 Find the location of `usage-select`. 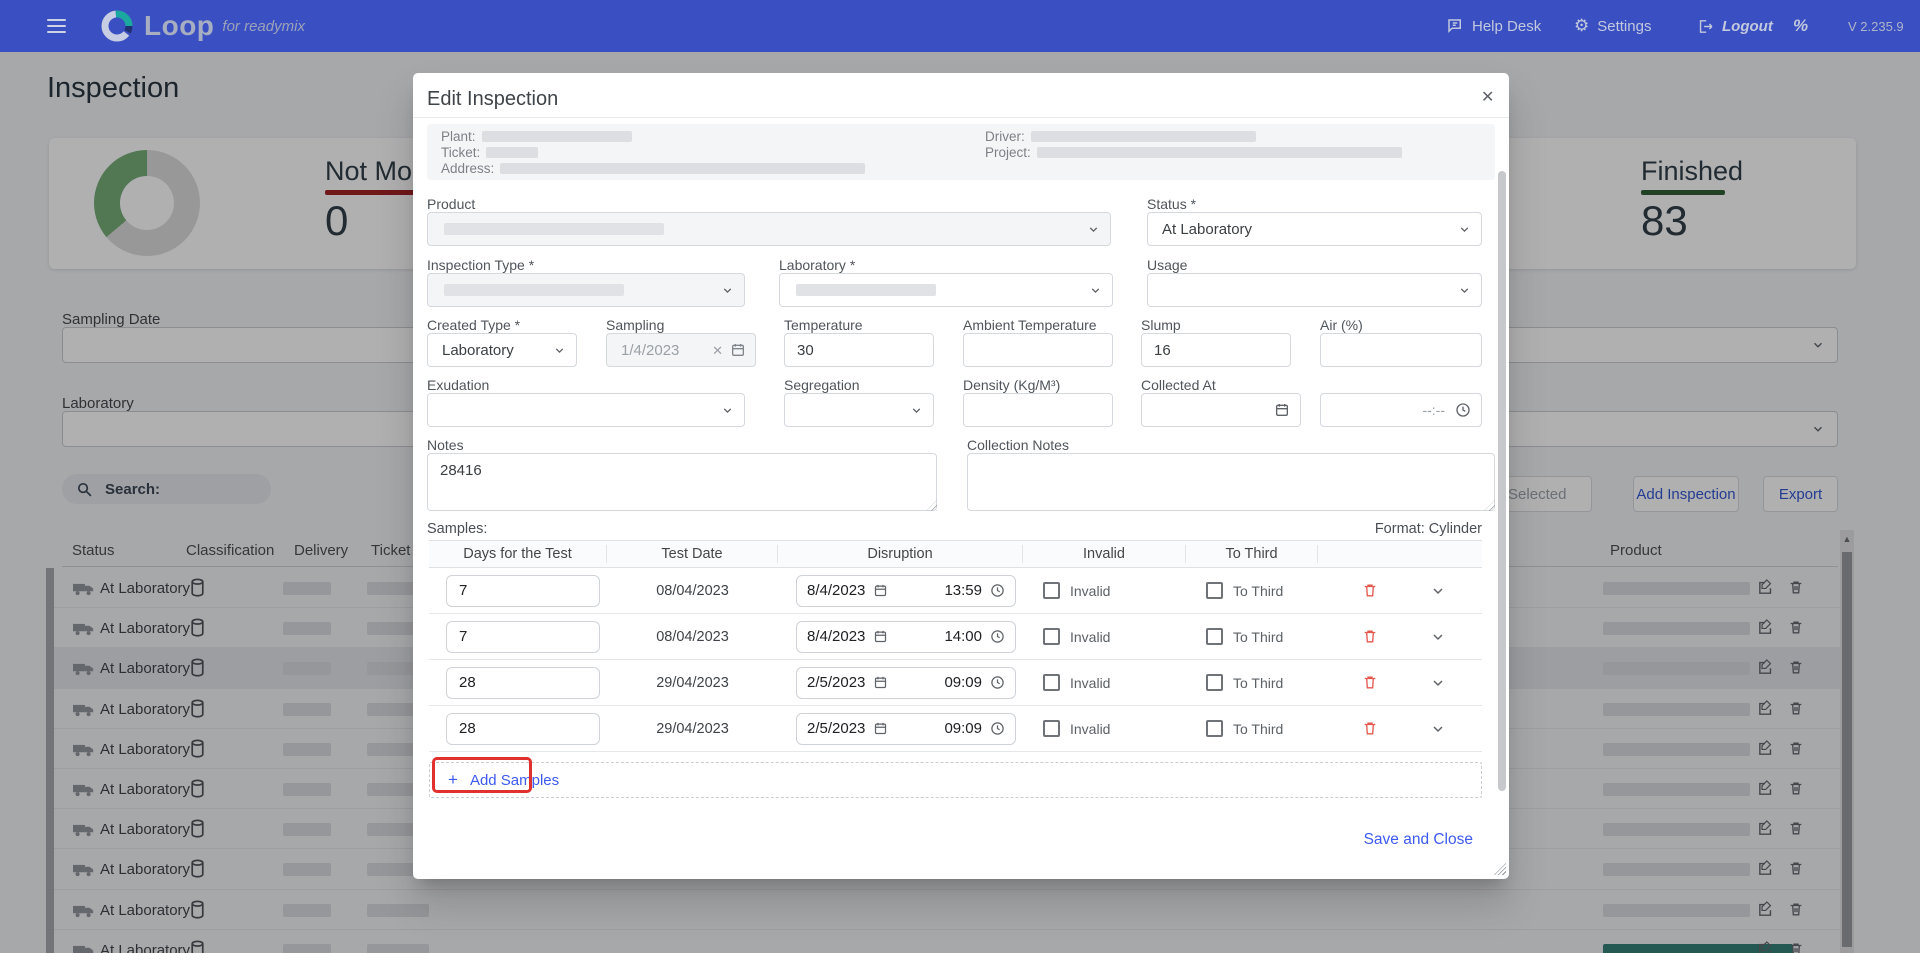

usage-select is located at coordinates (1314, 290).